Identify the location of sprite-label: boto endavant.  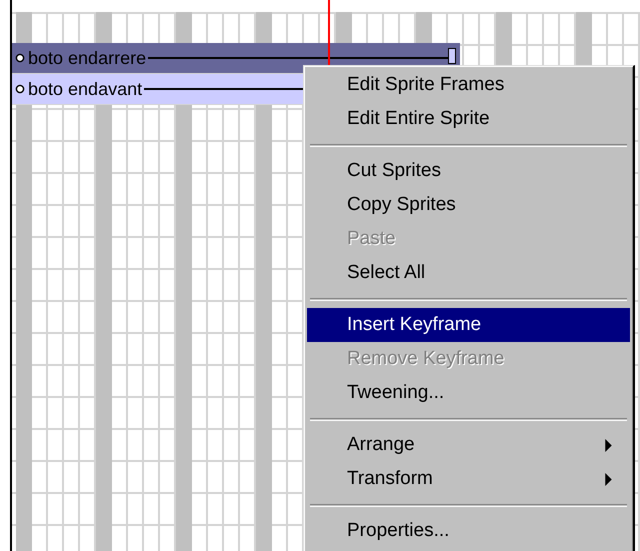
(85, 89).